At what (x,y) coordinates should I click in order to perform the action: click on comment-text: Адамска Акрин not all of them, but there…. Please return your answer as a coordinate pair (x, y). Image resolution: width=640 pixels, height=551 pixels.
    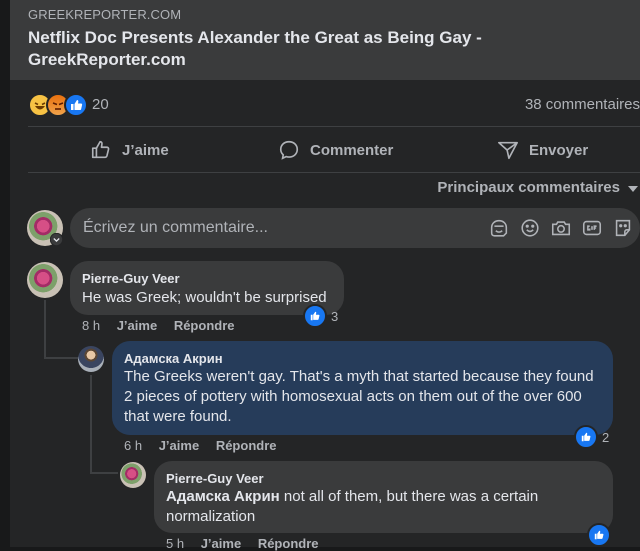
    Looking at the image, I should click on (366, 507).